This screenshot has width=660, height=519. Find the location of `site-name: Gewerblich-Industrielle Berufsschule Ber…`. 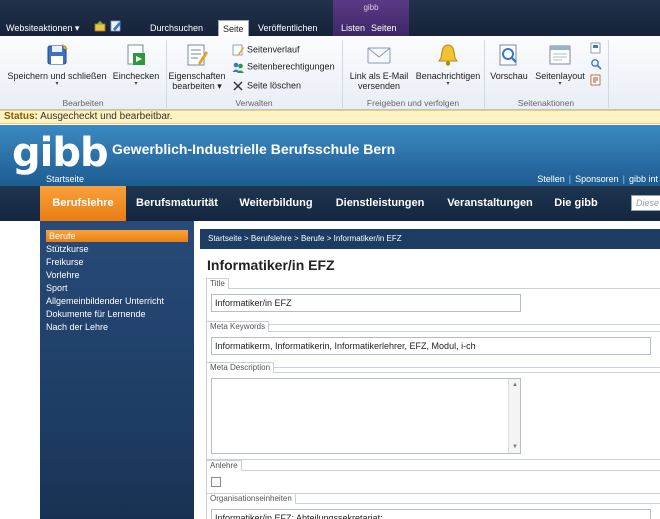

site-name: Gewerblich-Industrielle Berufsschule Ber… is located at coordinates (254, 149).